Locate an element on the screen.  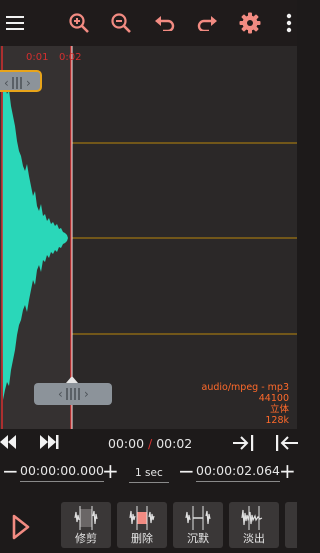
start-time-field: 00:00:00.000 is located at coordinates (62, 472).